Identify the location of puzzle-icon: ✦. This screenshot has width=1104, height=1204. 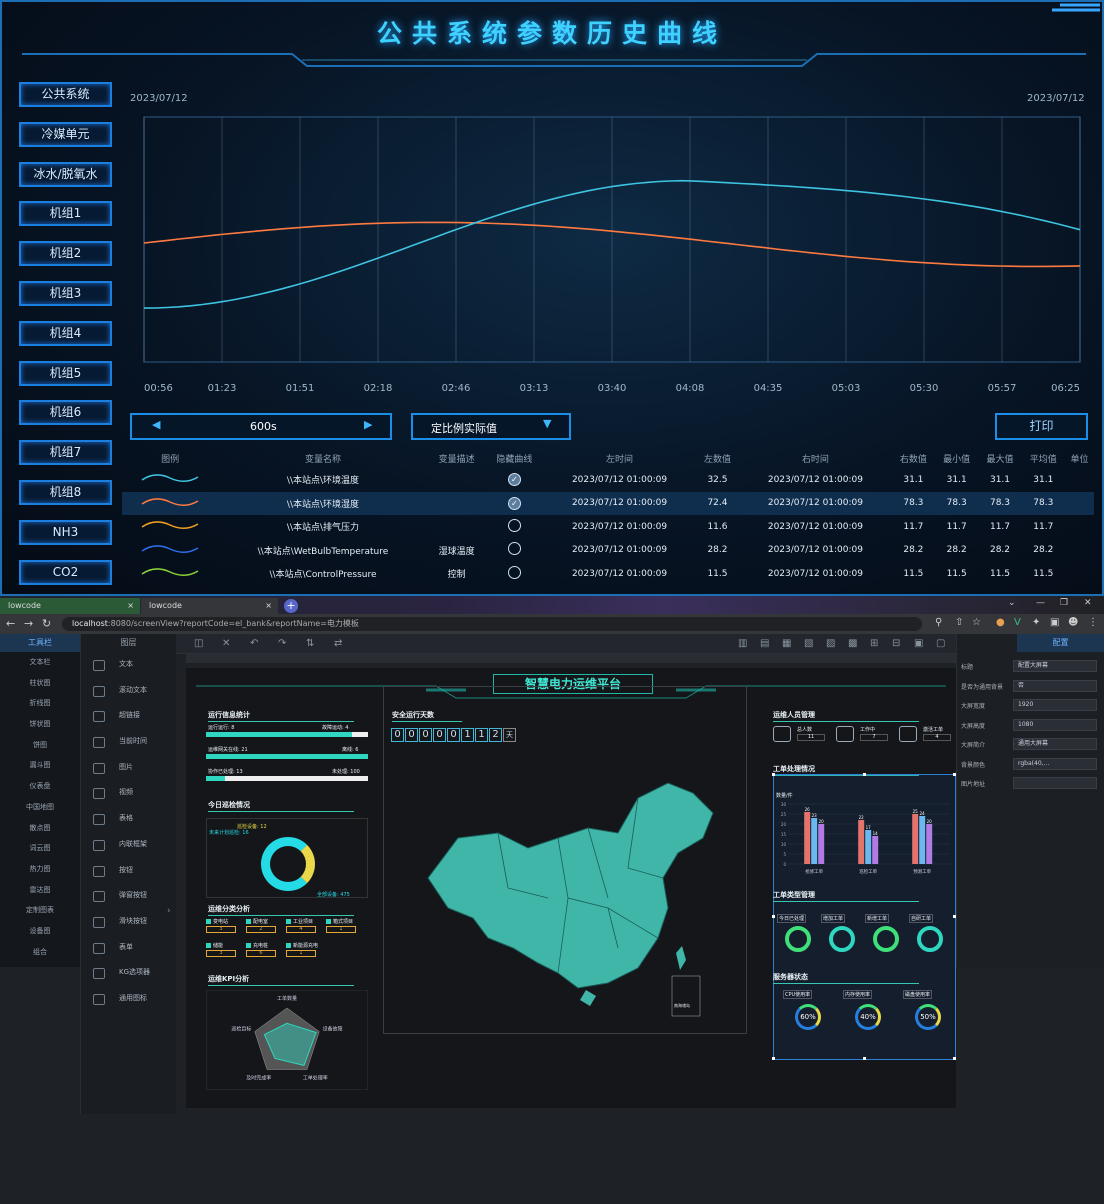
(1036, 622).